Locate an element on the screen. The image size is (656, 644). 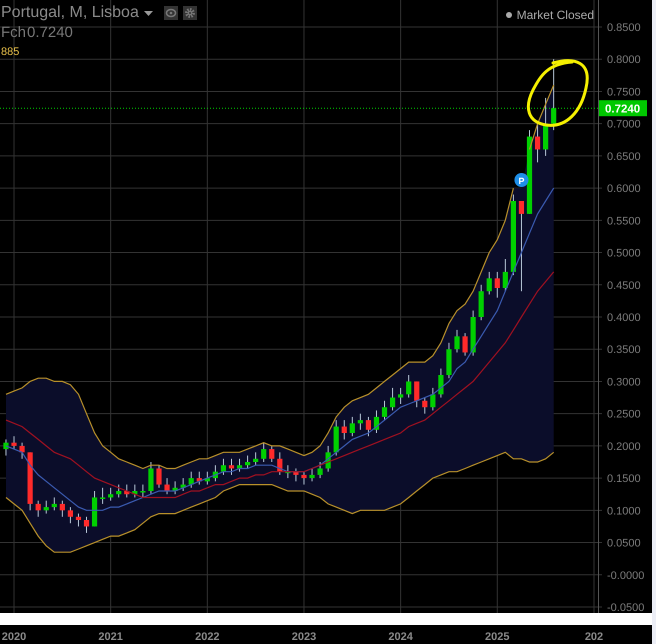
close-label: Fch is located at coordinates (13, 32).